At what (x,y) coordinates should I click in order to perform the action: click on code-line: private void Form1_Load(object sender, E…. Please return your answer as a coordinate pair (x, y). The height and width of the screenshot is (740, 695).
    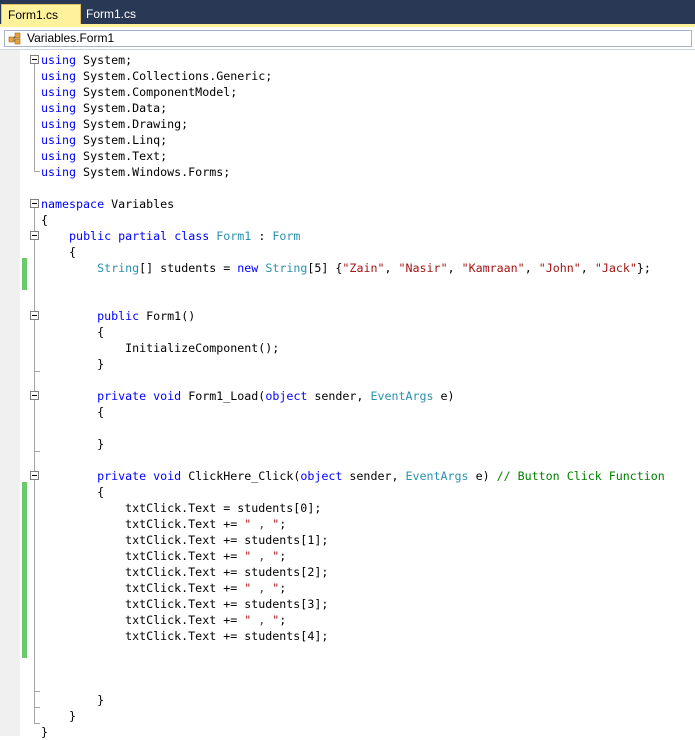
    Looking at the image, I should click on (353, 396).